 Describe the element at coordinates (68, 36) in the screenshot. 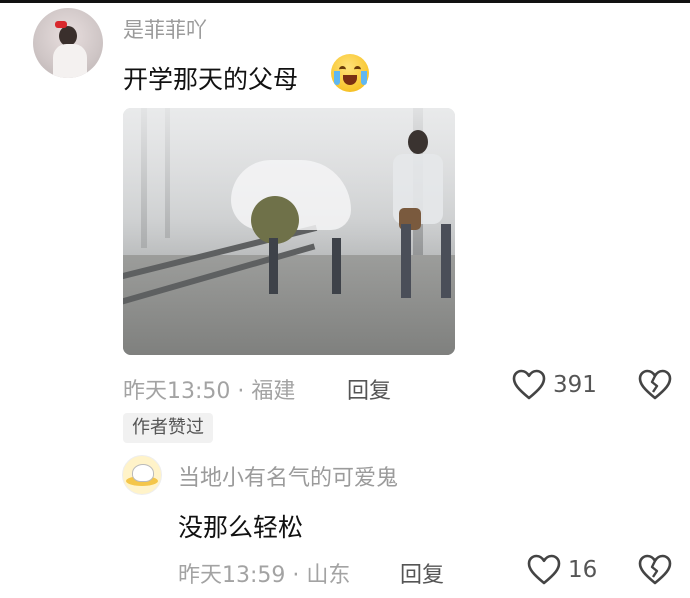

I see `avatar-figure-head` at that location.